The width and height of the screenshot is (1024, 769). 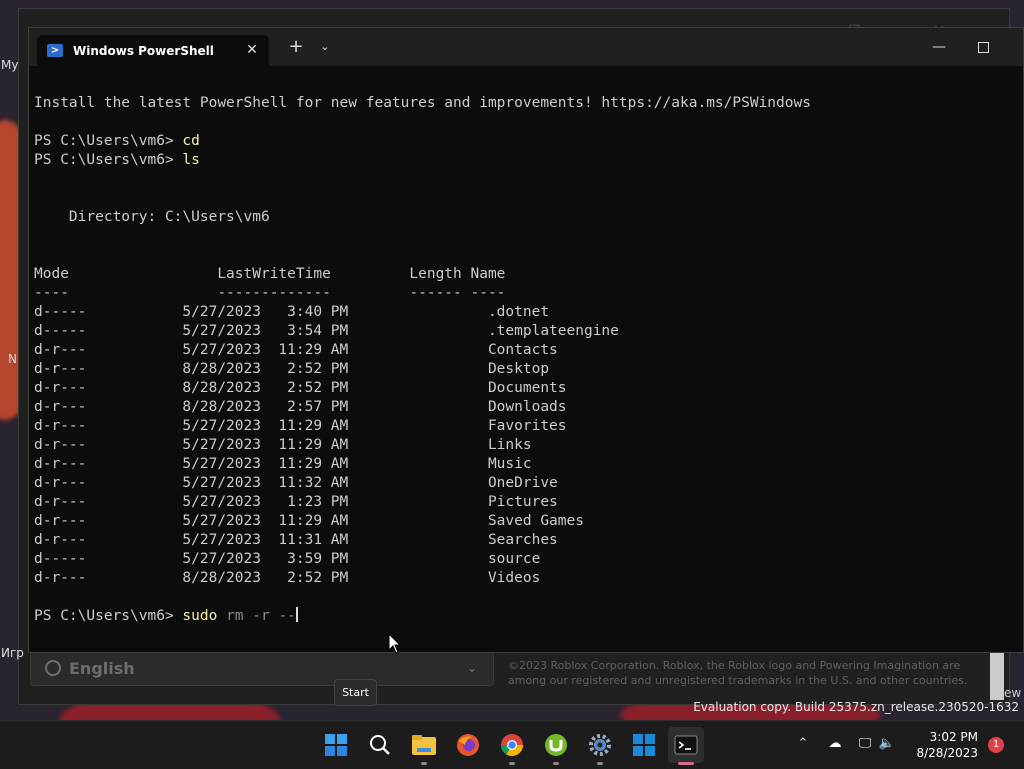 I want to click on desktop-icon-label: Игр, so click(x=12, y=653).